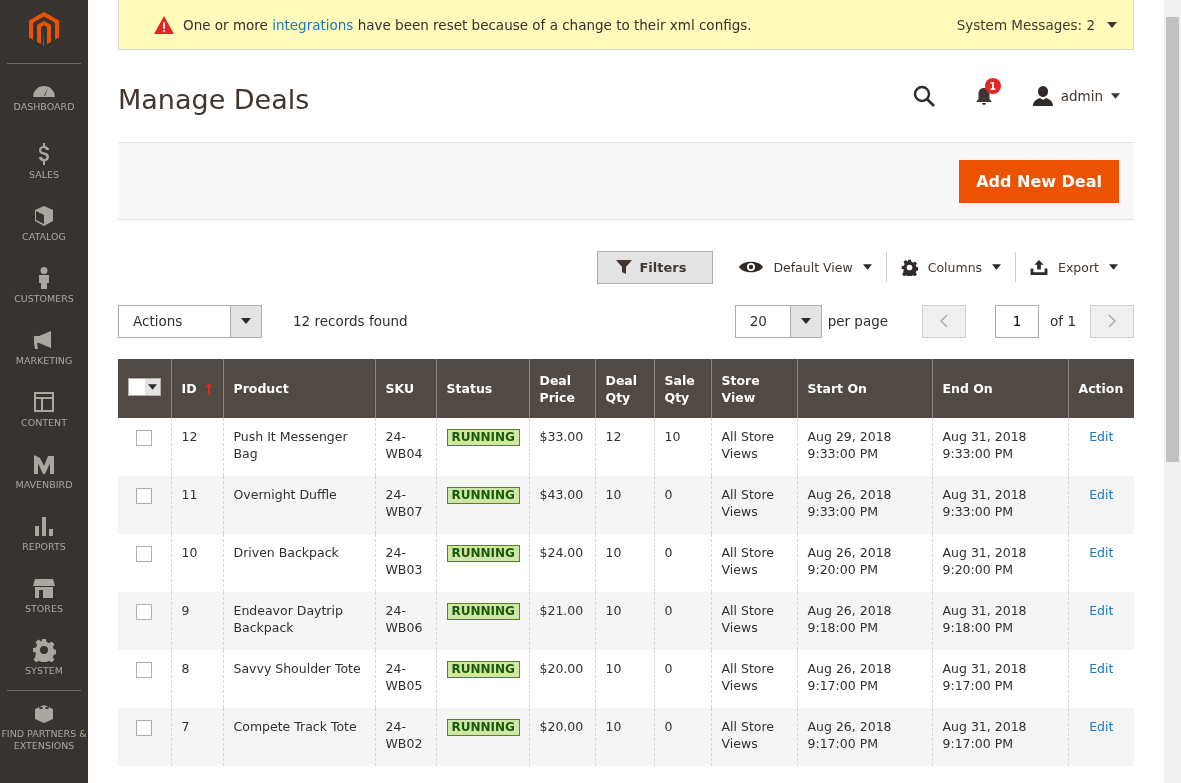 This screenshot has width=1181, height=783. I want to click on previous-page-button, so click(944, 321).